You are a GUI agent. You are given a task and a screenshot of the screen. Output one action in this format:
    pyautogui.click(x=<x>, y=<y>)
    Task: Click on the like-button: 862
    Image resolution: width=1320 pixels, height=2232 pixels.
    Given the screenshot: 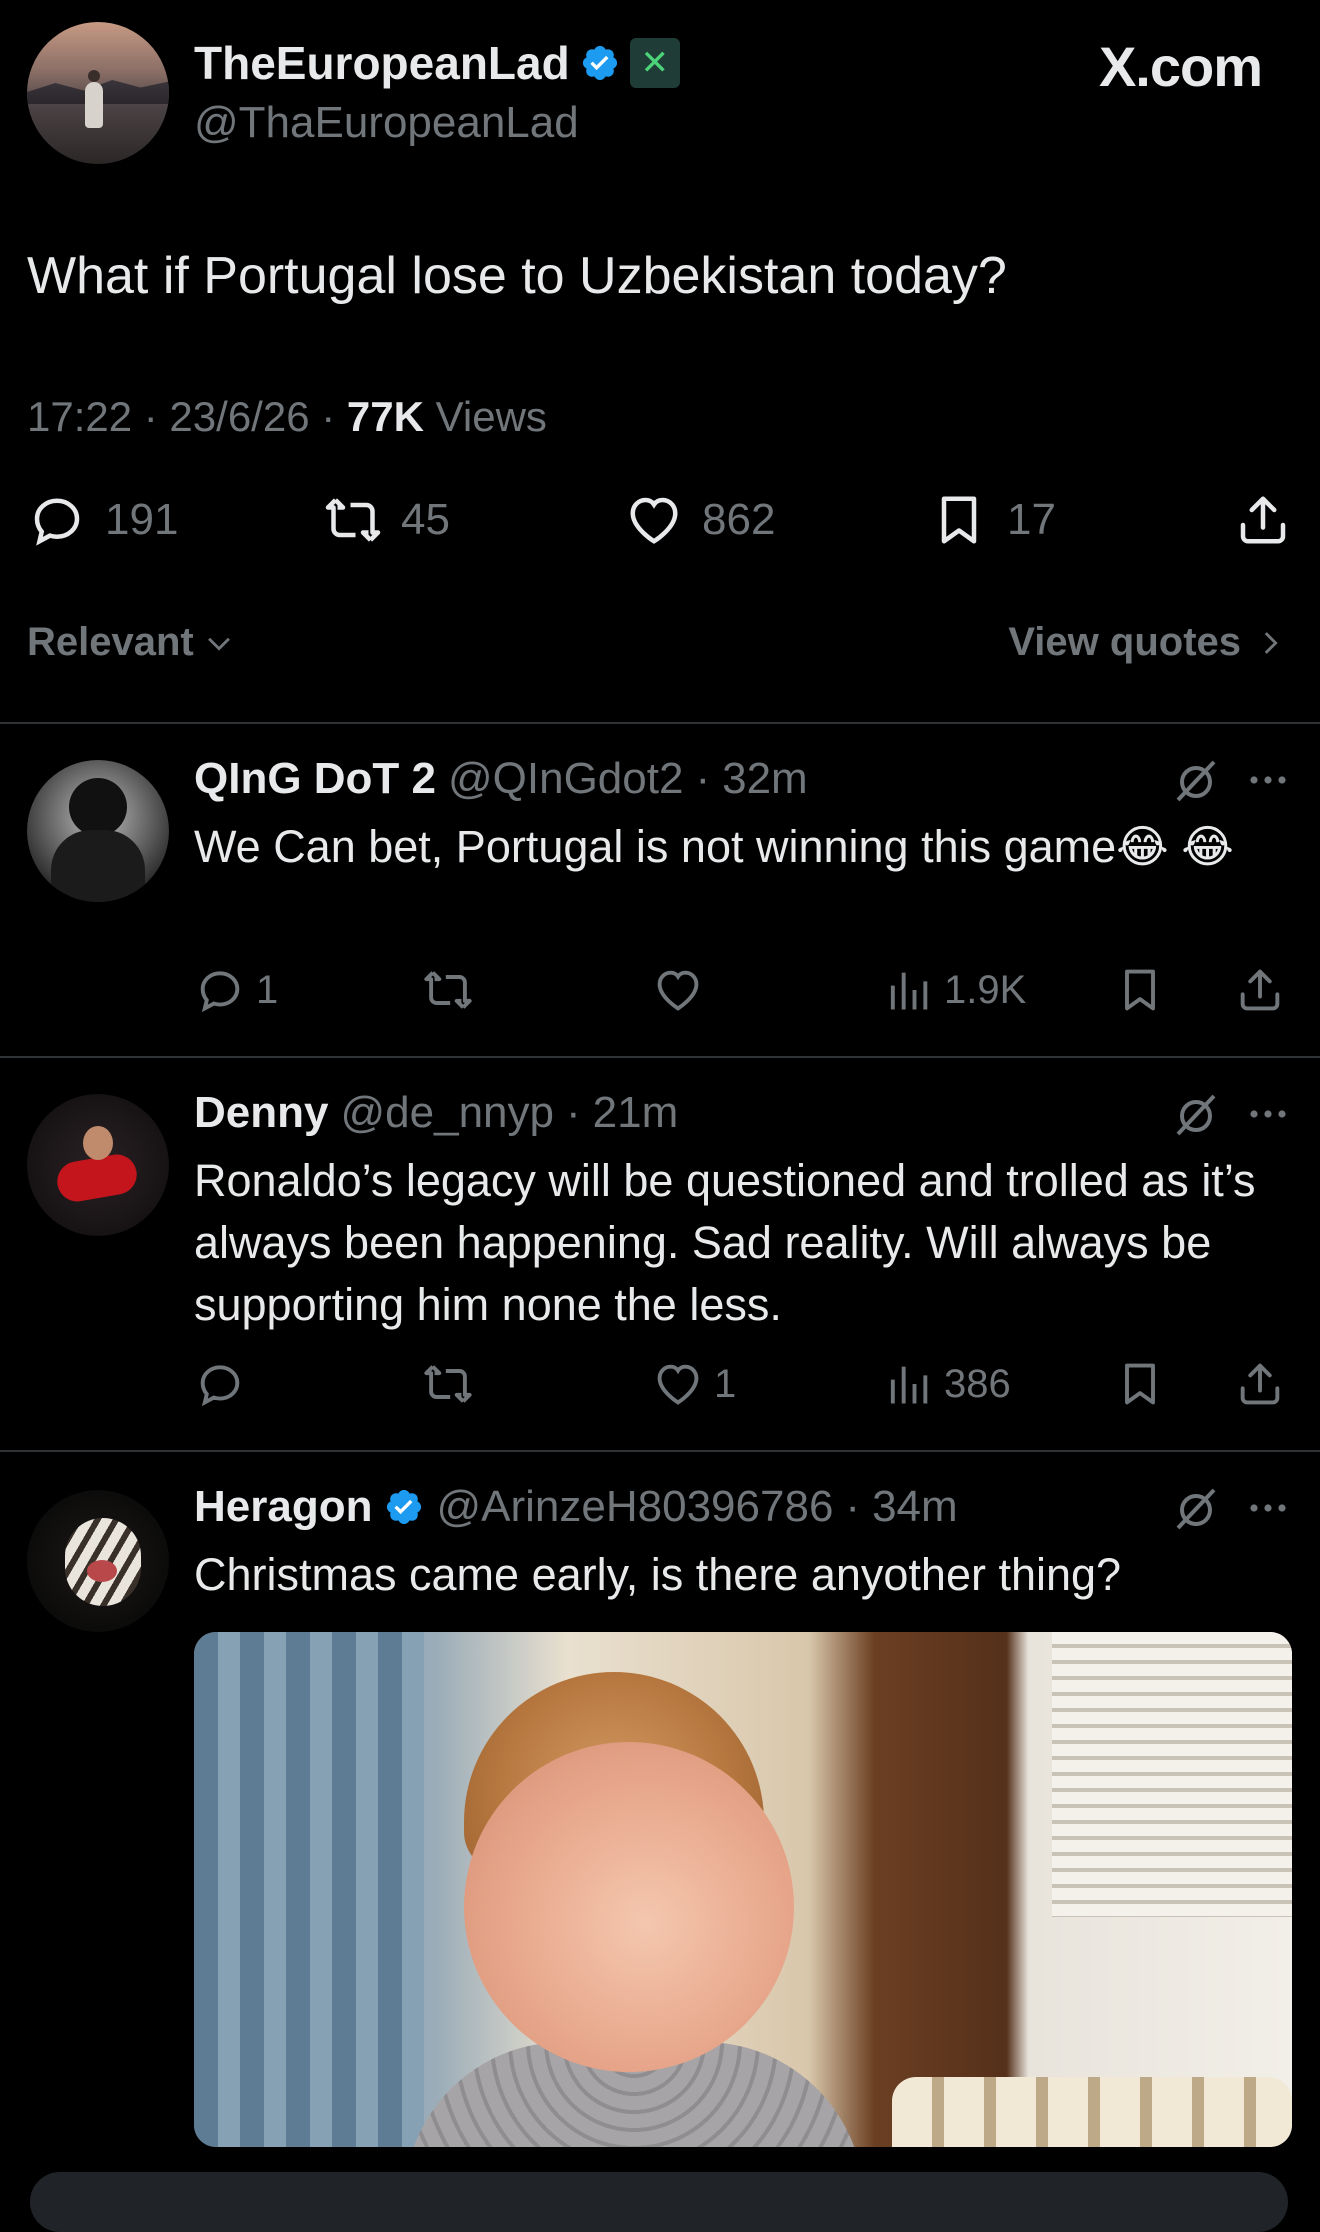 What is the action you would take?
    pyautogui.click(x=699, y=520)
    